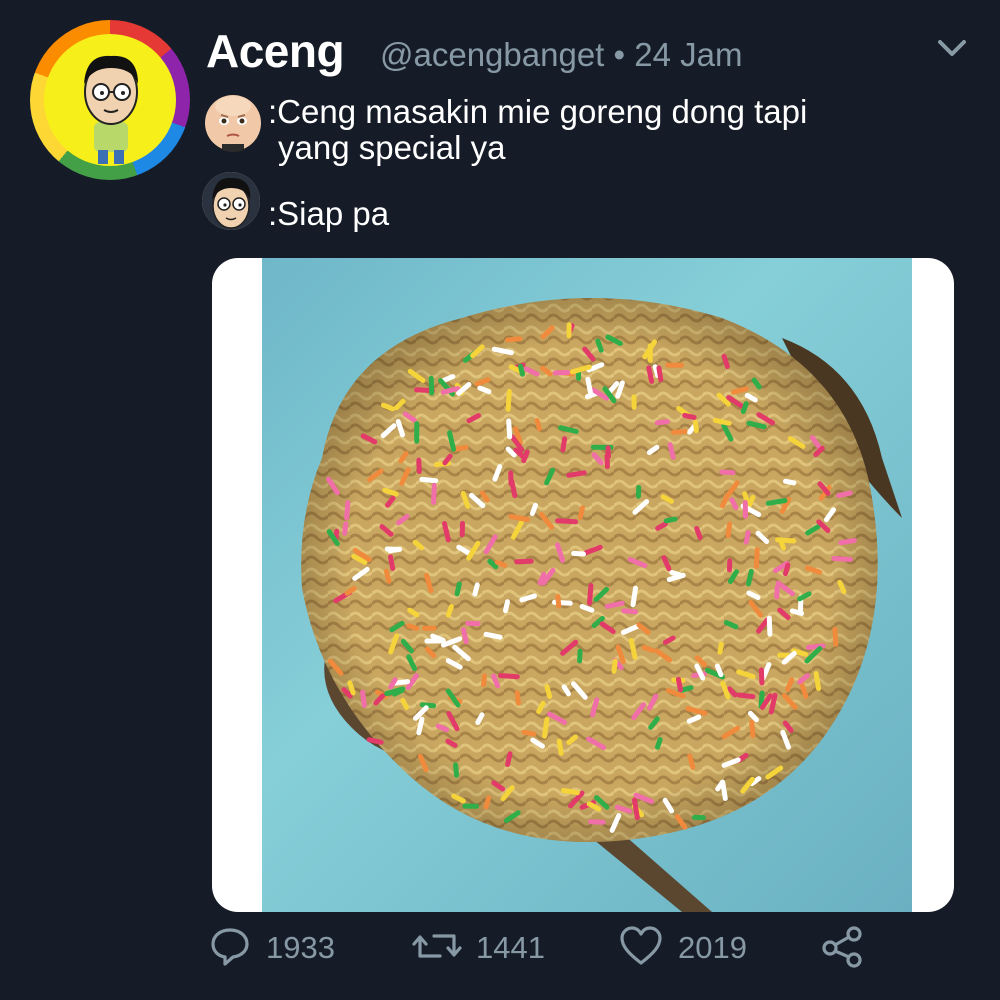  What do you see at coordinates (952, 48) in the screenshot?
I see `chevron-down-icon` at bounding box center [952, 48].